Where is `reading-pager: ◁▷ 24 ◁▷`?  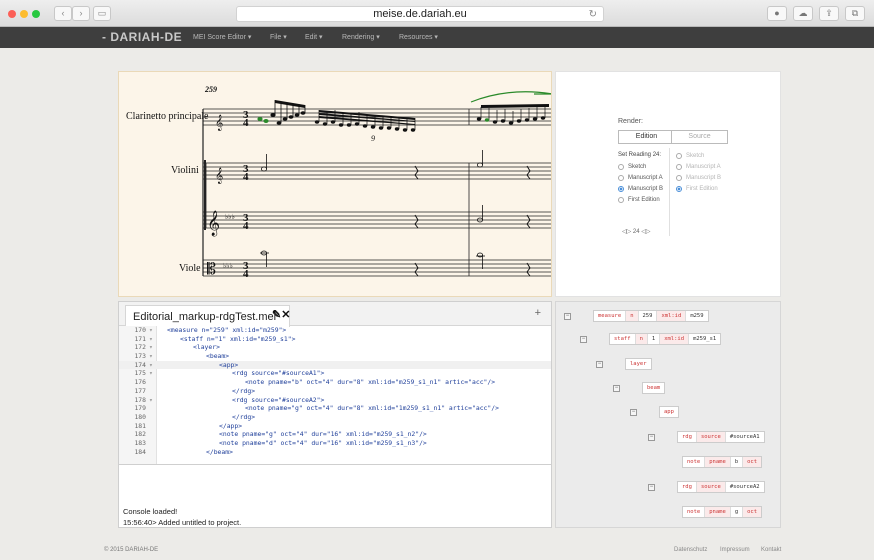
reading-pager: ◁▷ 24 ◁▷ is located at coordinates (636, 231).